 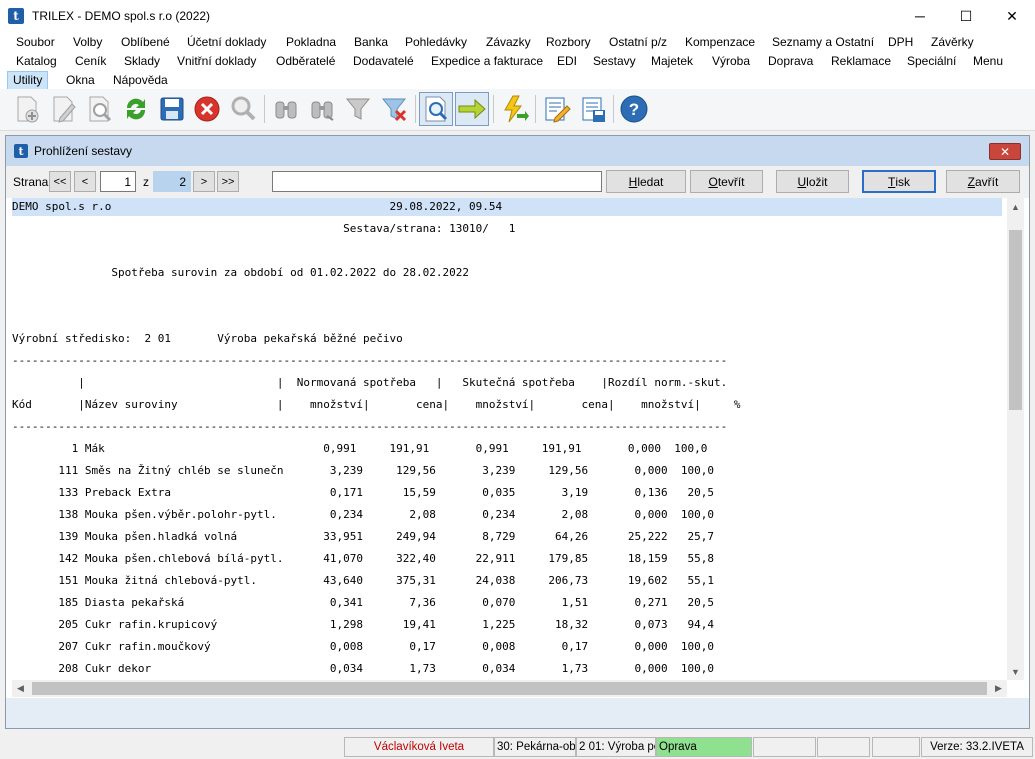 I want to click on dialog-bottom-panel, so click(x=517, y=713).